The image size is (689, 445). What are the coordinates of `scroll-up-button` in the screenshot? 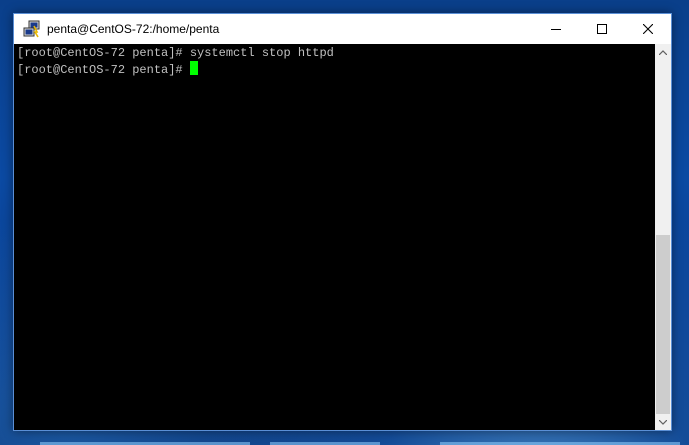 It's located at (663, 52).